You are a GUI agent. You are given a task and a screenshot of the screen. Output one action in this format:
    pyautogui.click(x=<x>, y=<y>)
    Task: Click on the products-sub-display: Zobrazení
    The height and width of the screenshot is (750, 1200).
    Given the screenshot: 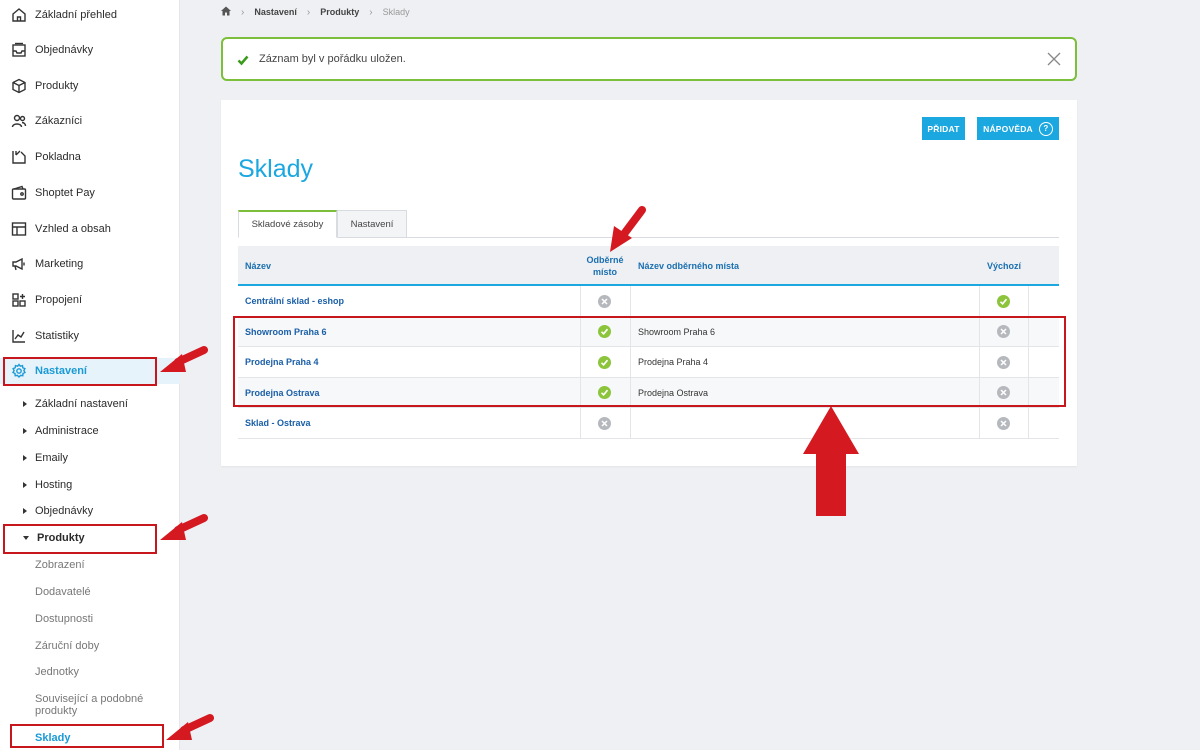 What is the action you would take?
    pyautogui.click(x=105, y=565)
    